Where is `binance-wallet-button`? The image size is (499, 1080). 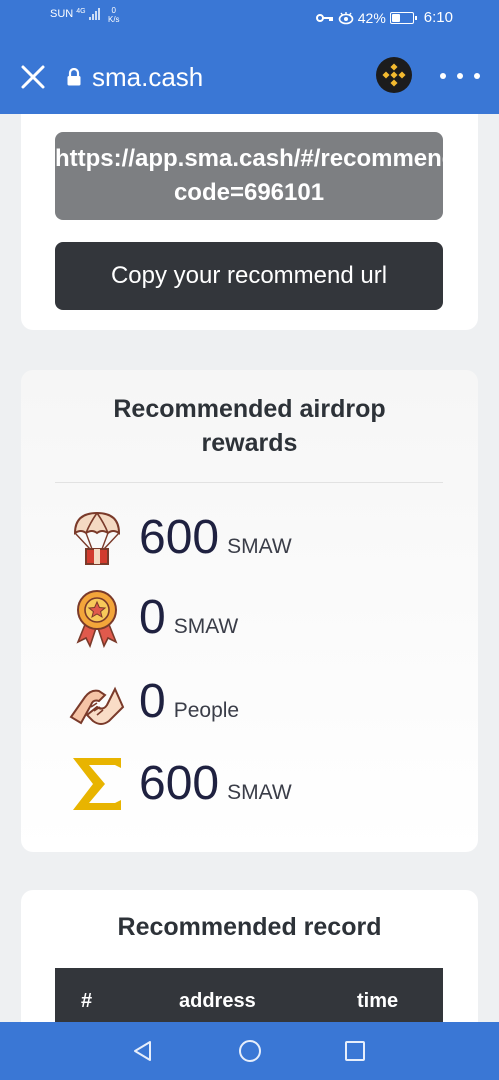 binance-wallet-button is located at coordinates (394, 75).